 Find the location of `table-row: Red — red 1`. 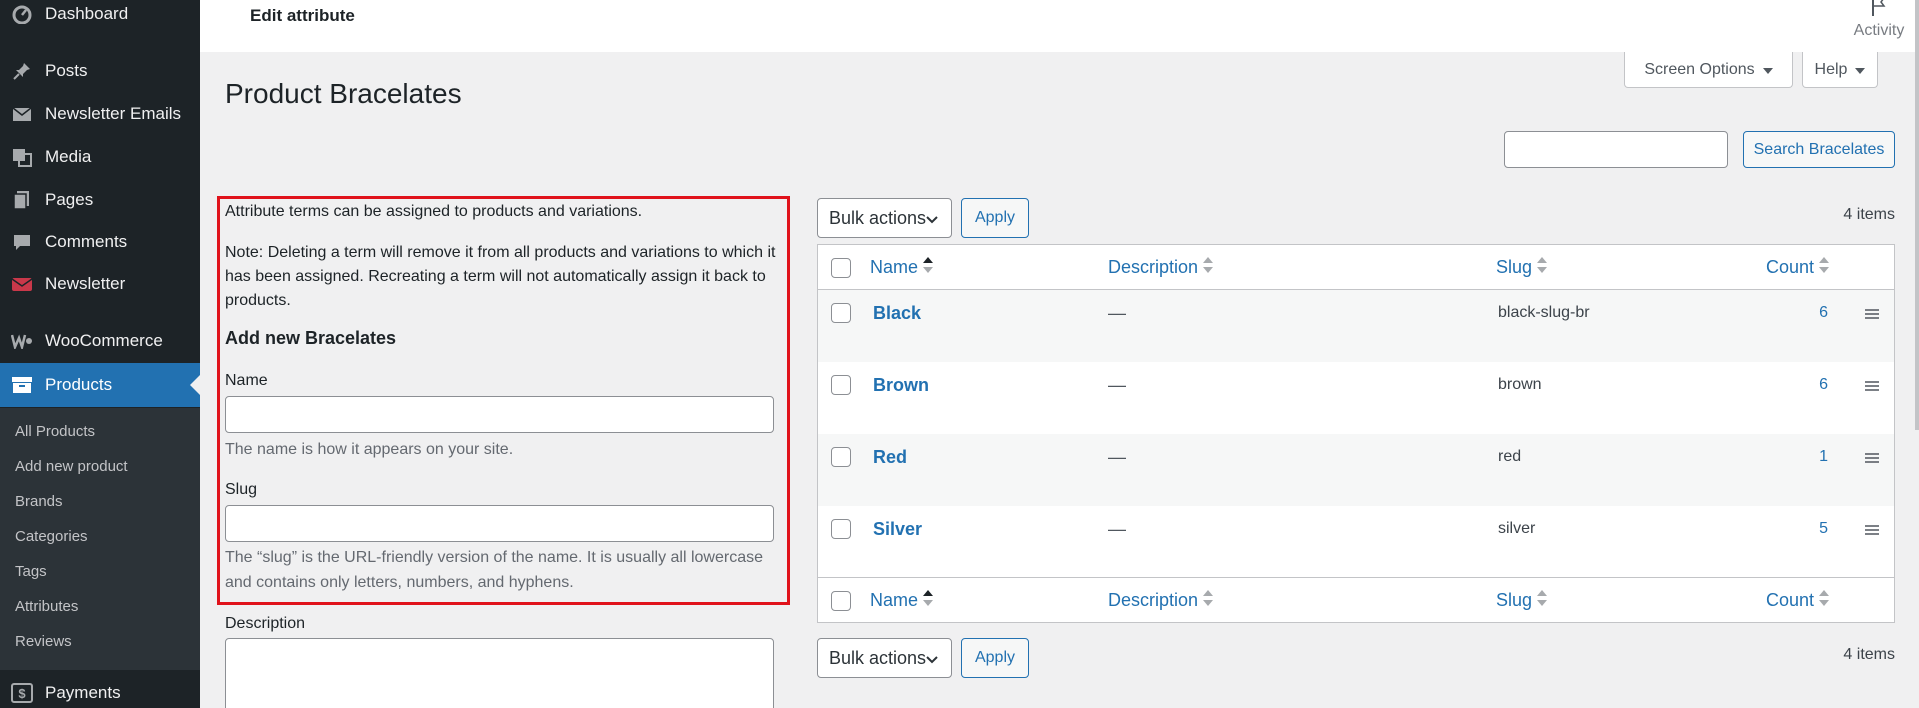

table-row: Red — red 1 is located at coordinates (1356, 470).